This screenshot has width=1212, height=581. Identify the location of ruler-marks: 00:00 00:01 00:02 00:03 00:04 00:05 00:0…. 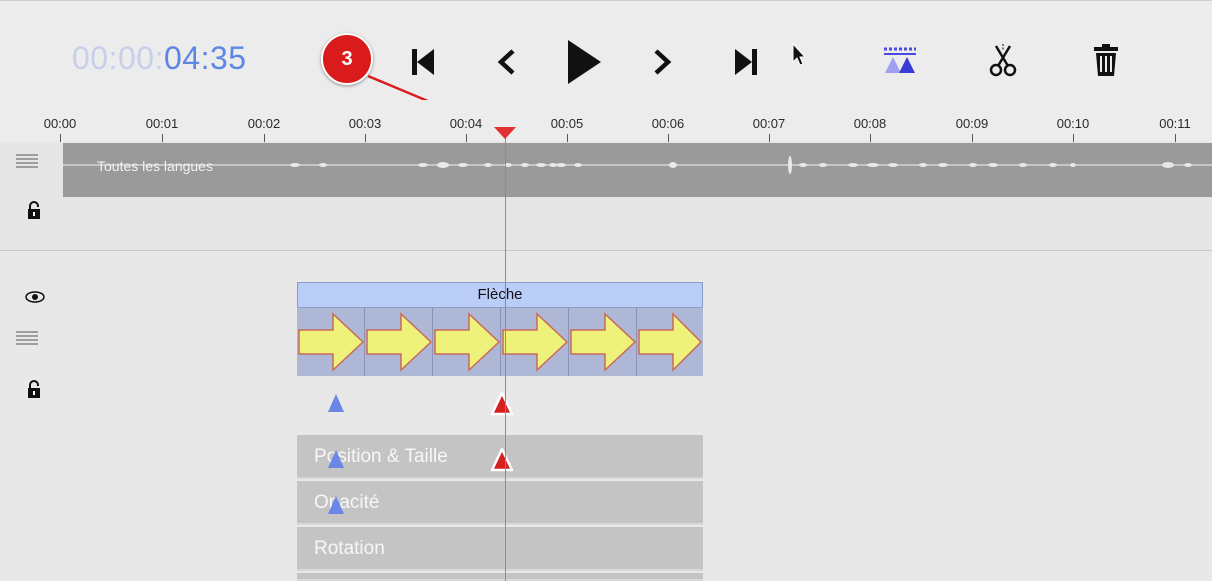
(606, 121).